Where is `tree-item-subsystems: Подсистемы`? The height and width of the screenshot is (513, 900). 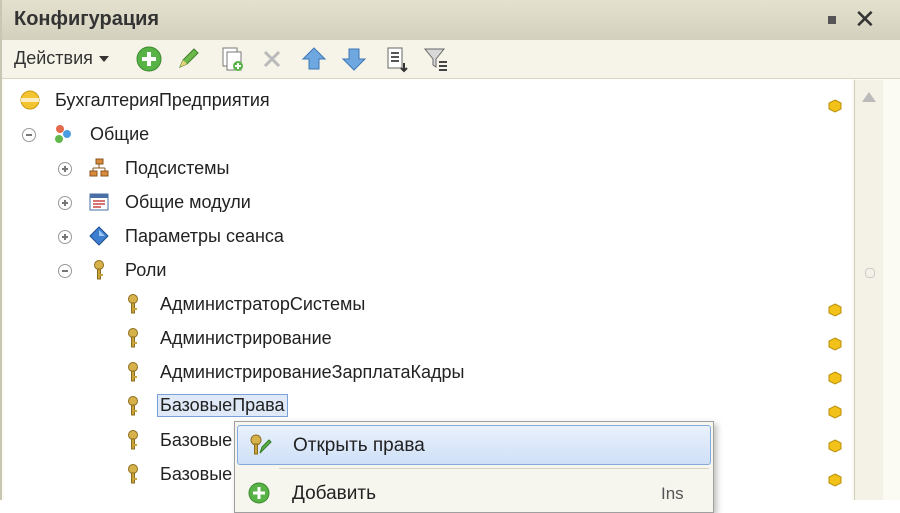 tree-item-subsystems: Подсистемы is located at coordinates (428, 168).